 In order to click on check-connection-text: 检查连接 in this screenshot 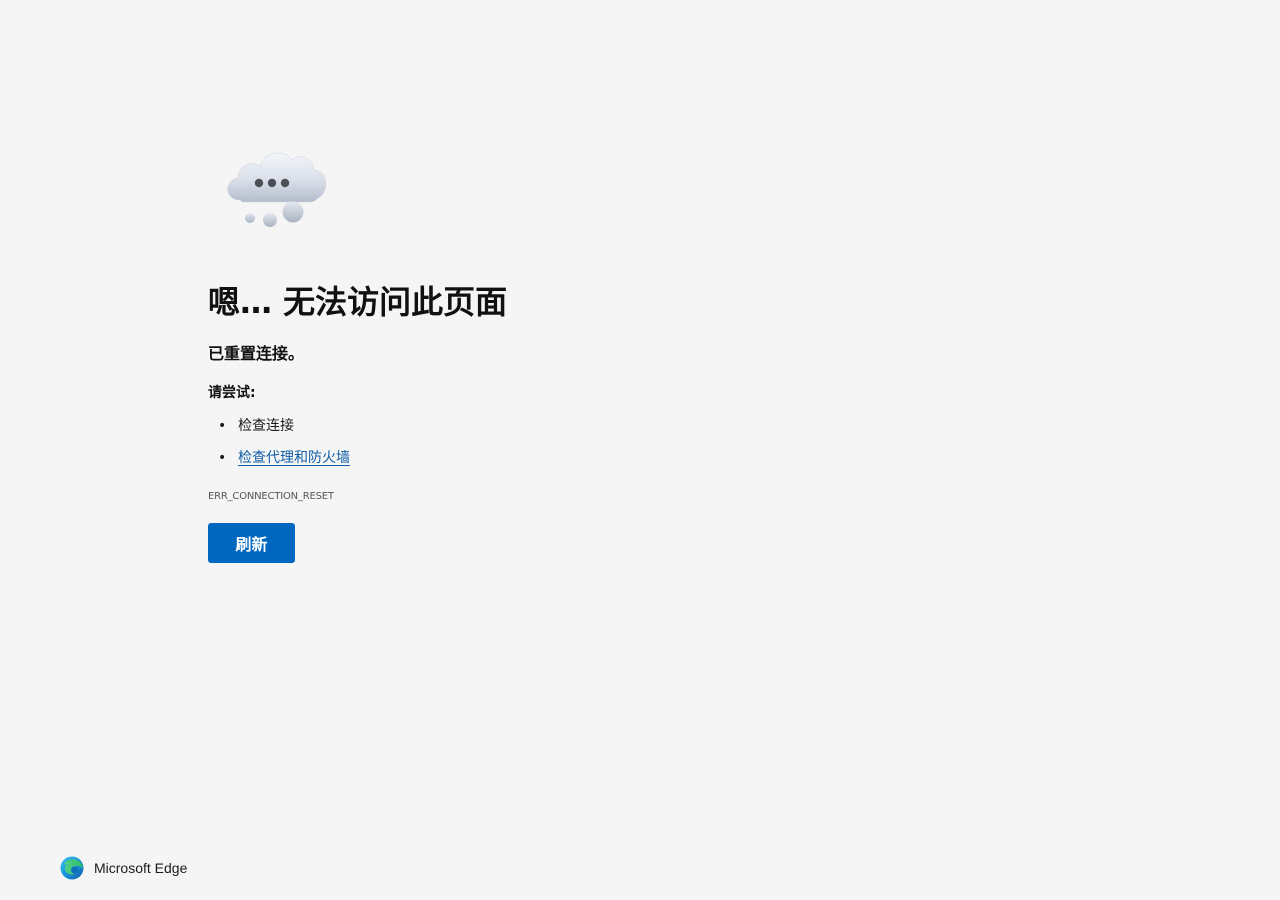, I will do `click(266, 426)`.